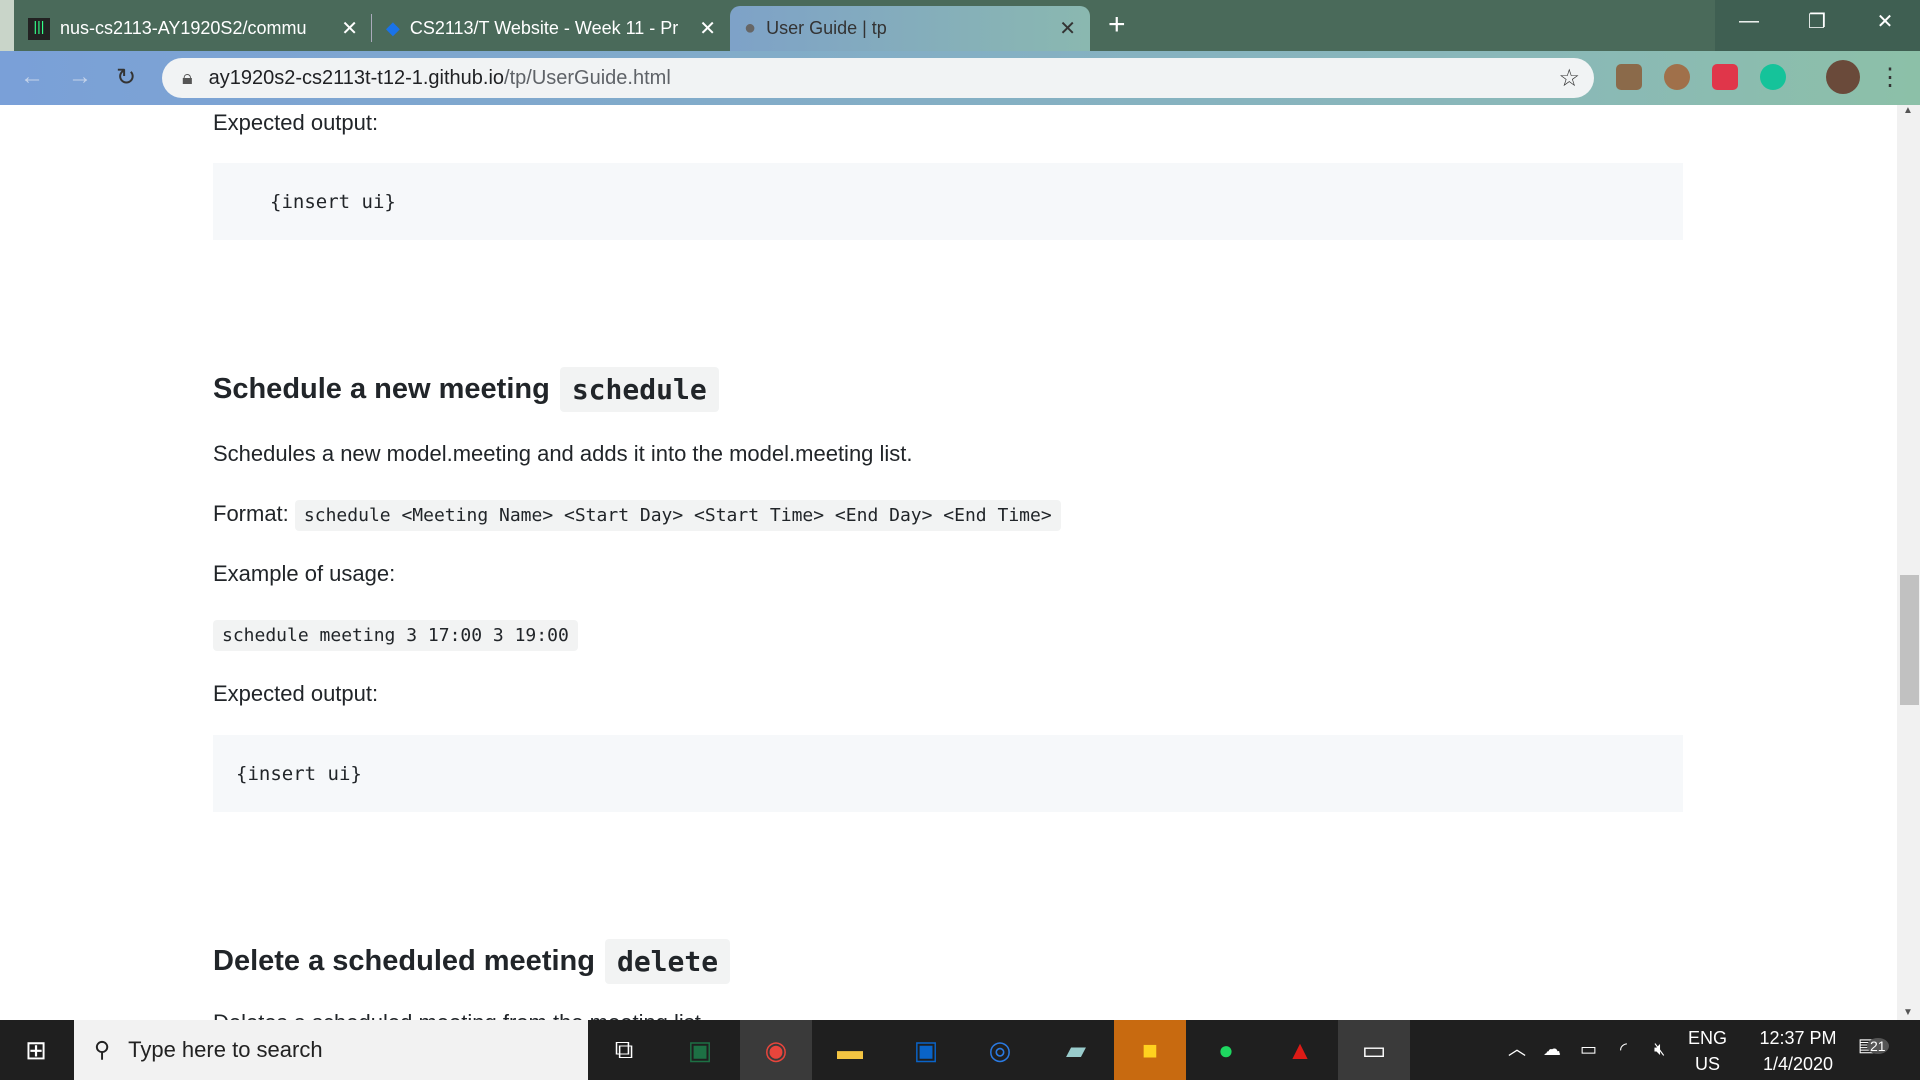  What do you see at coordinates (126, 77) in the screenshot?
I see `reload-button: ↻` at bounding box center [126, 77].